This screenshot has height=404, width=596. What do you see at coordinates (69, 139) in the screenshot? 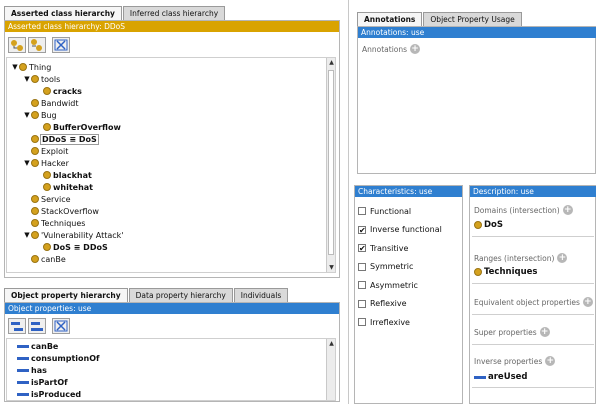
I see `class-tree-label: DDoS ≡ DoS` at bounding box center [69, 139].